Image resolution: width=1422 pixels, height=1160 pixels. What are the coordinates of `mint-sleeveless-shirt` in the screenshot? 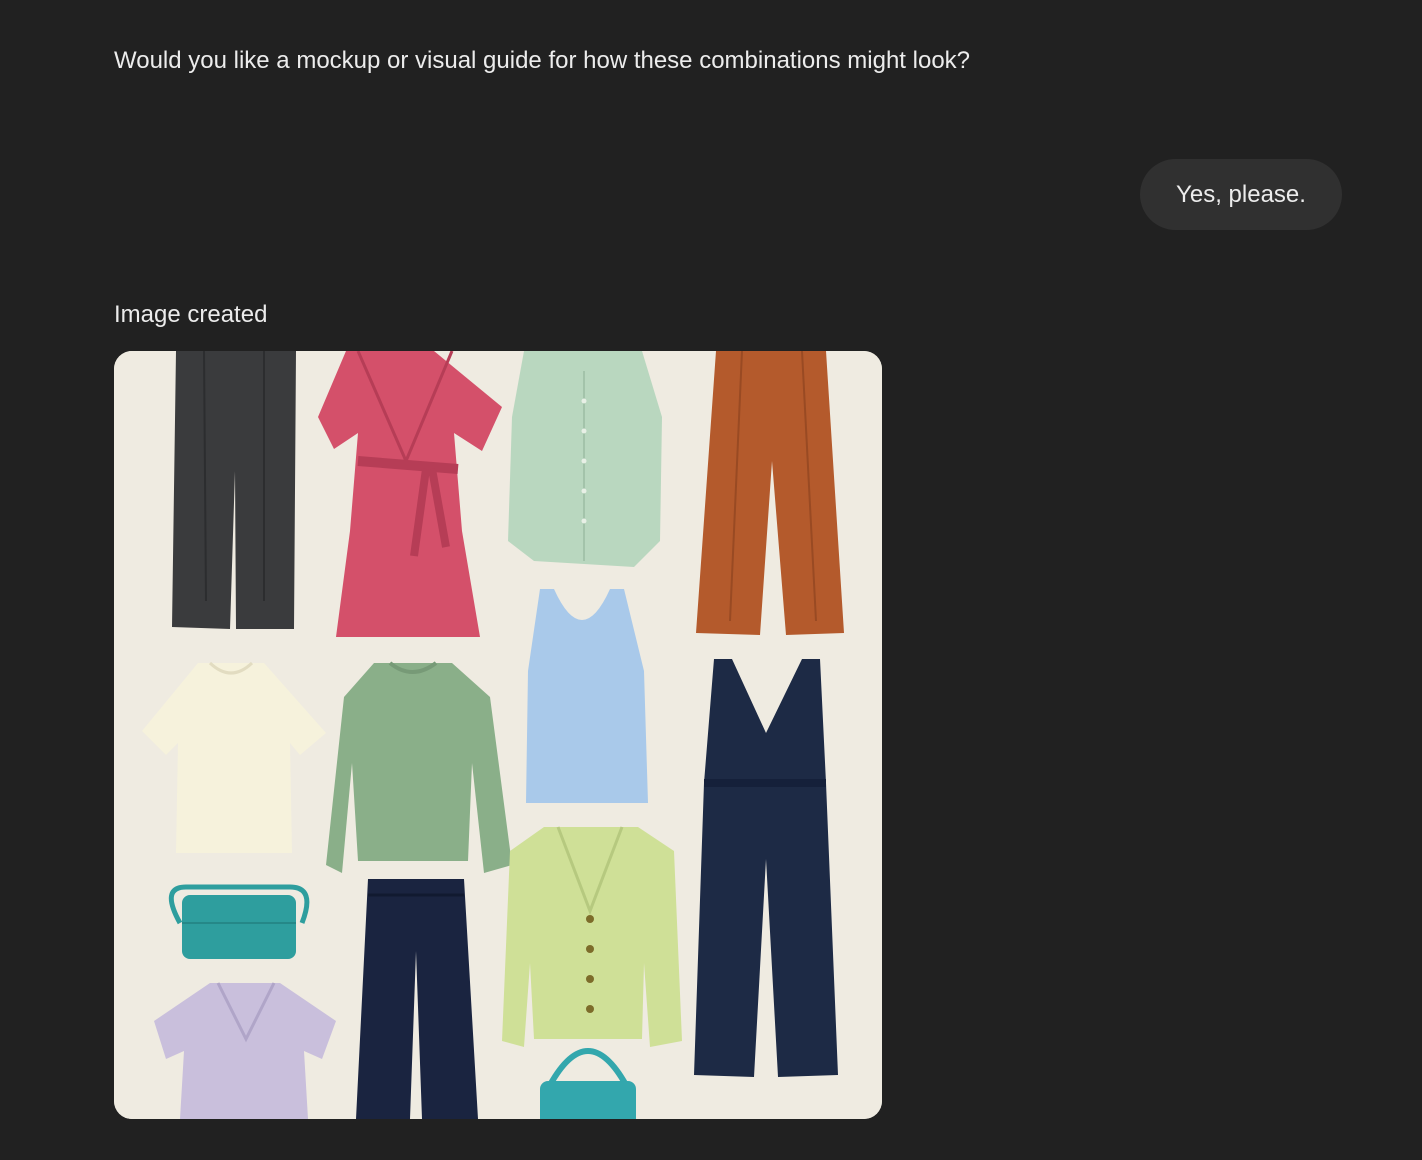 It's located at (585, 459).